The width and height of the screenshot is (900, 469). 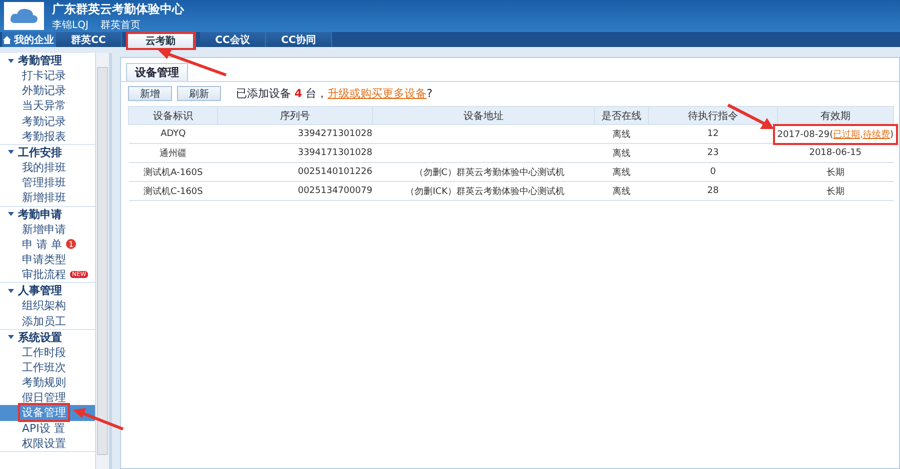 I want to click on sidebar-item: 当天异常, so click(x=44, y=106).